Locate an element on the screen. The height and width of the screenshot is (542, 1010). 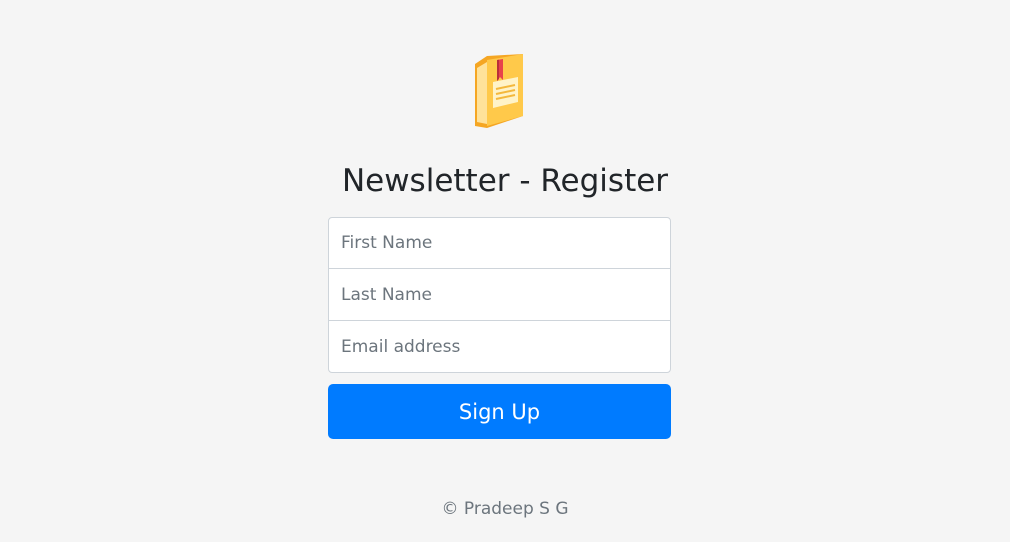
first-name-input is located at coordinates (499, 243).